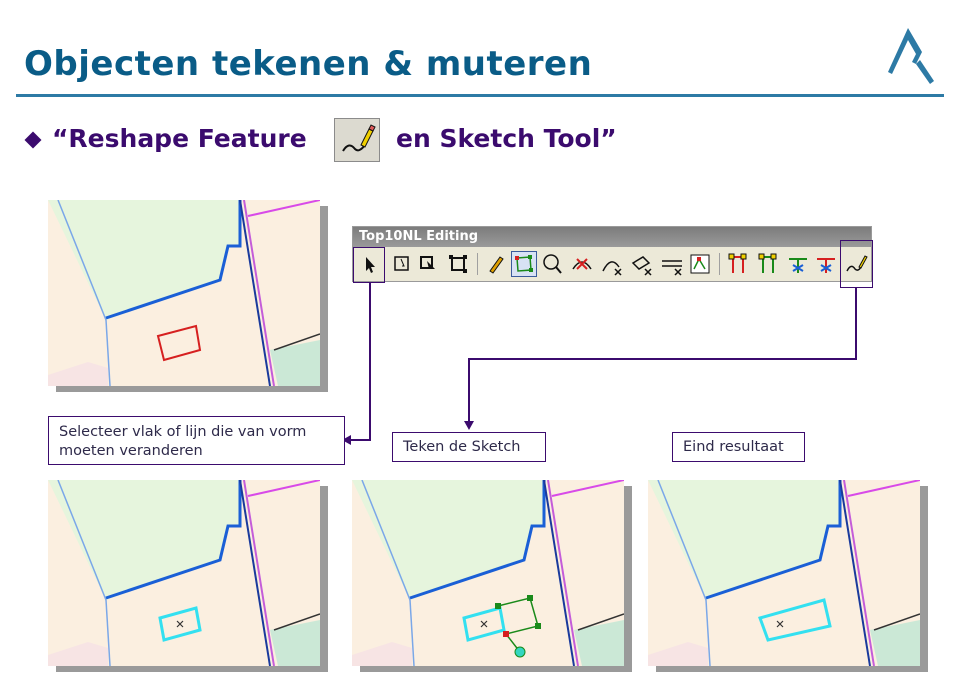 This screenshot has height=686, width=960. I want to click on title-divider, so click(480, 95).